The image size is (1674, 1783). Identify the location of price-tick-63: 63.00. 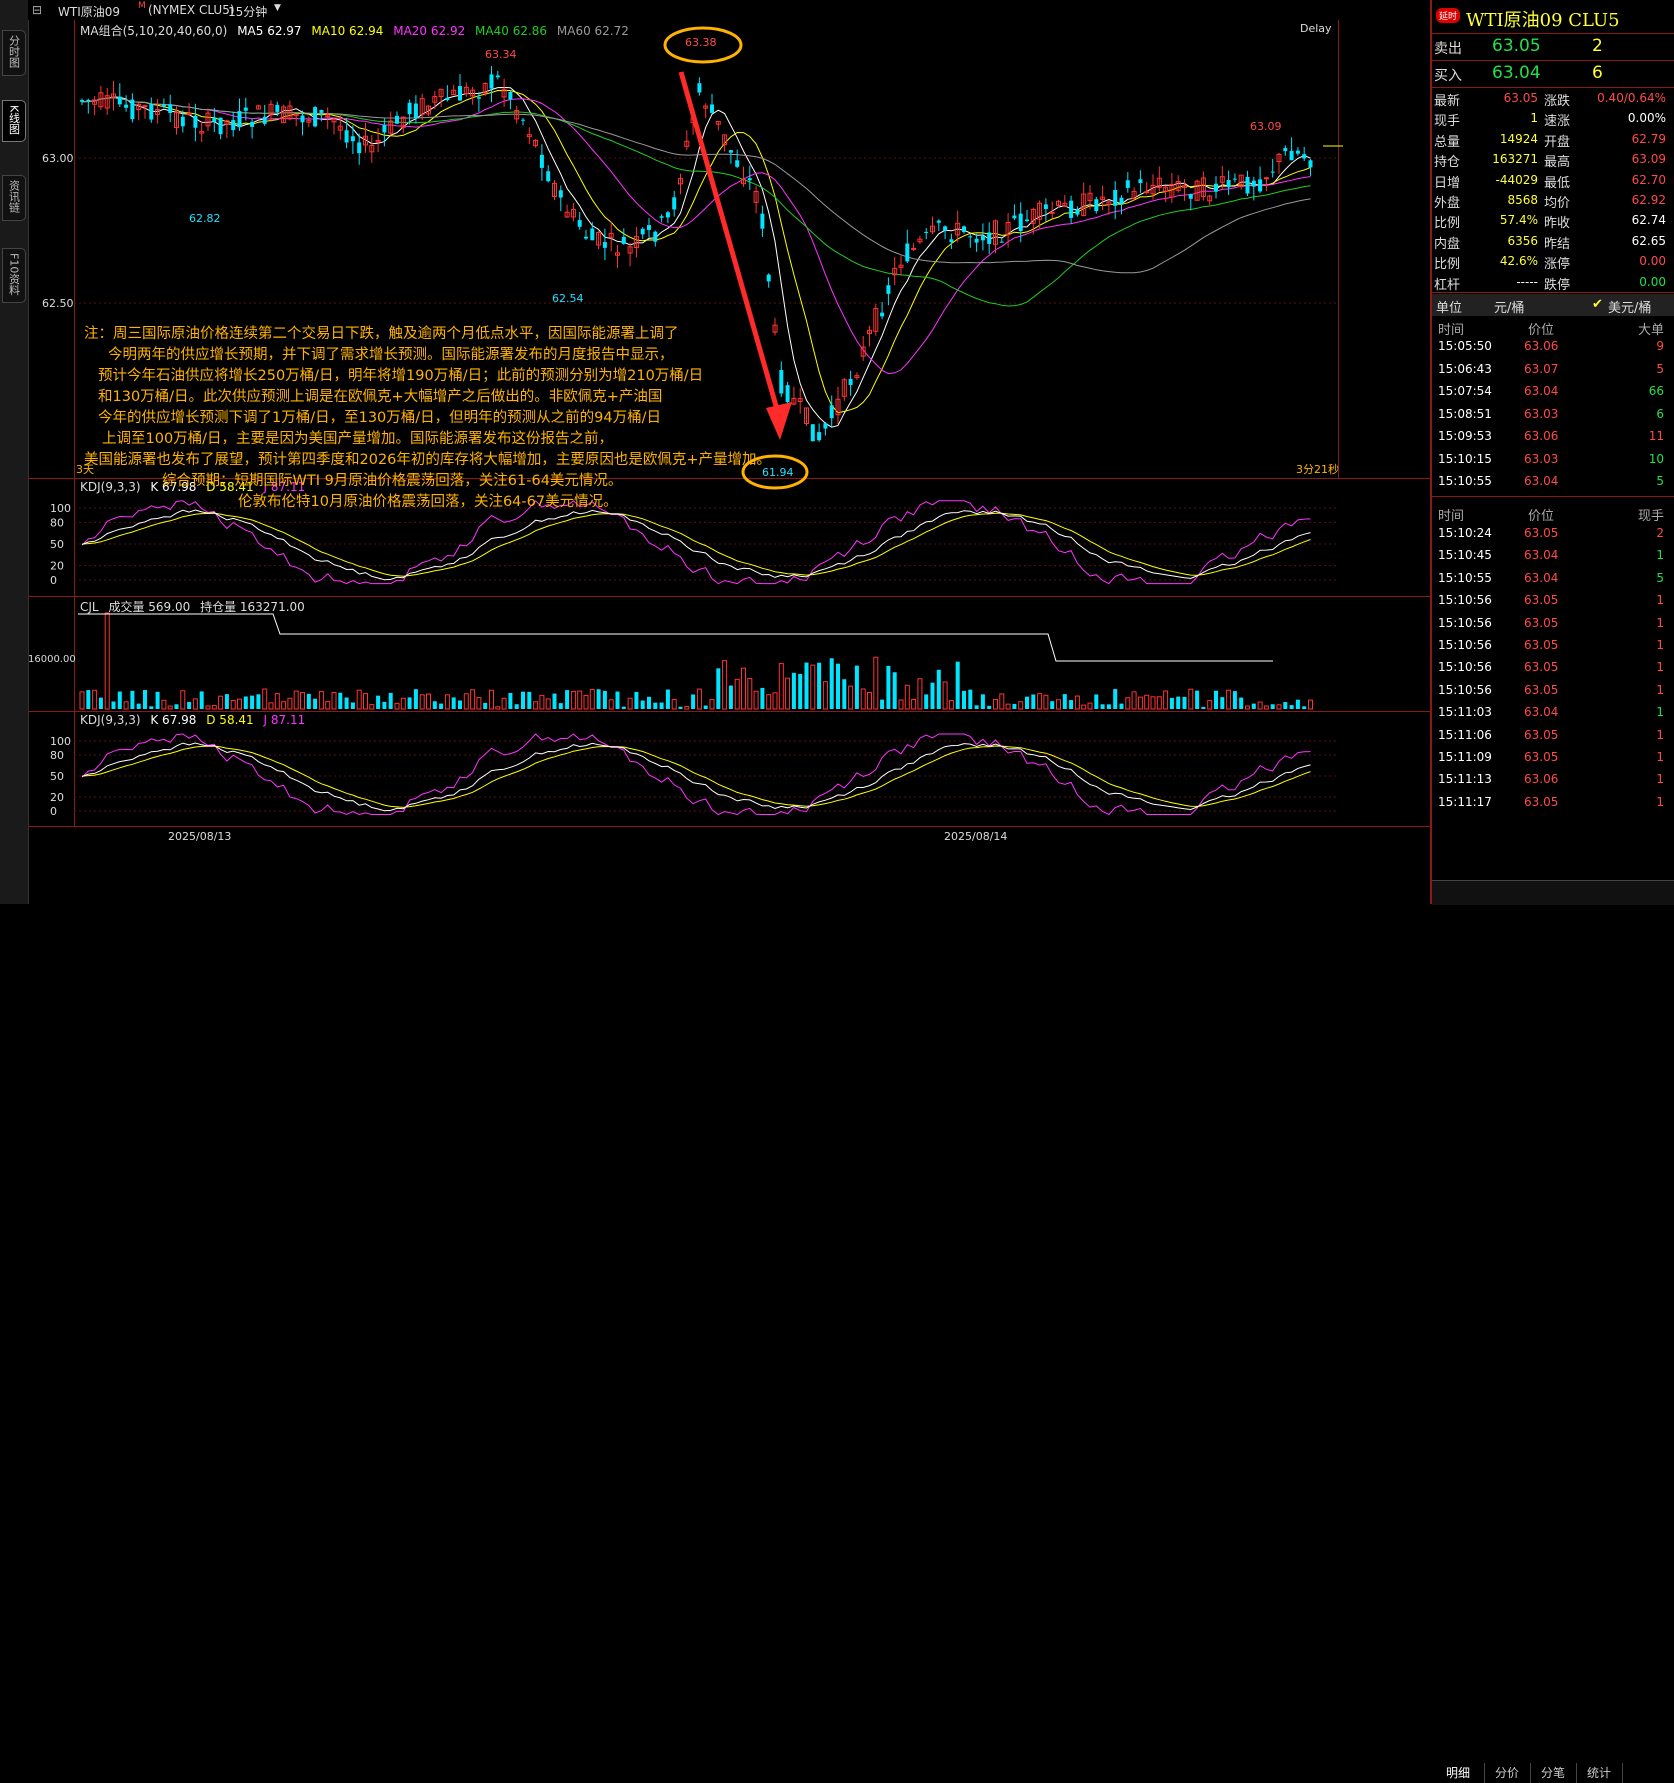
(58, 158).